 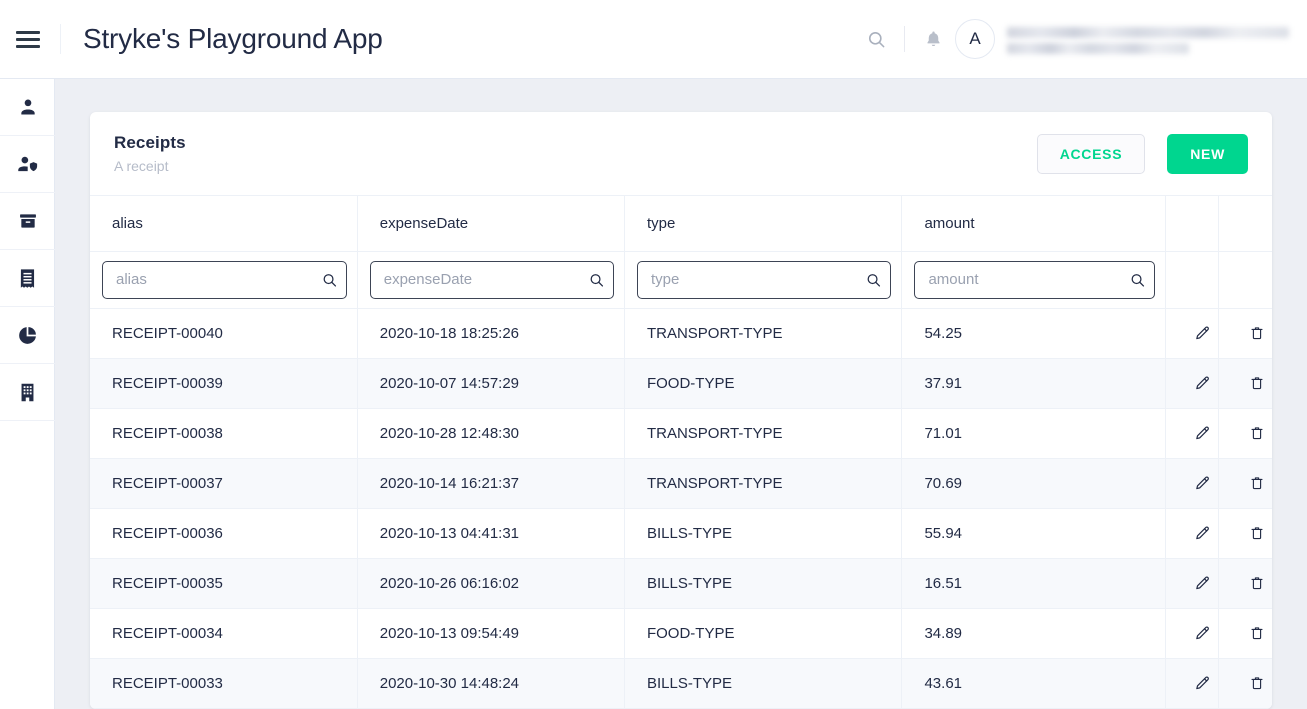 What do you see at coordinates (763, 224) in the screenshot?
I see `column-header-type: type` at bounding box center [763, 224].